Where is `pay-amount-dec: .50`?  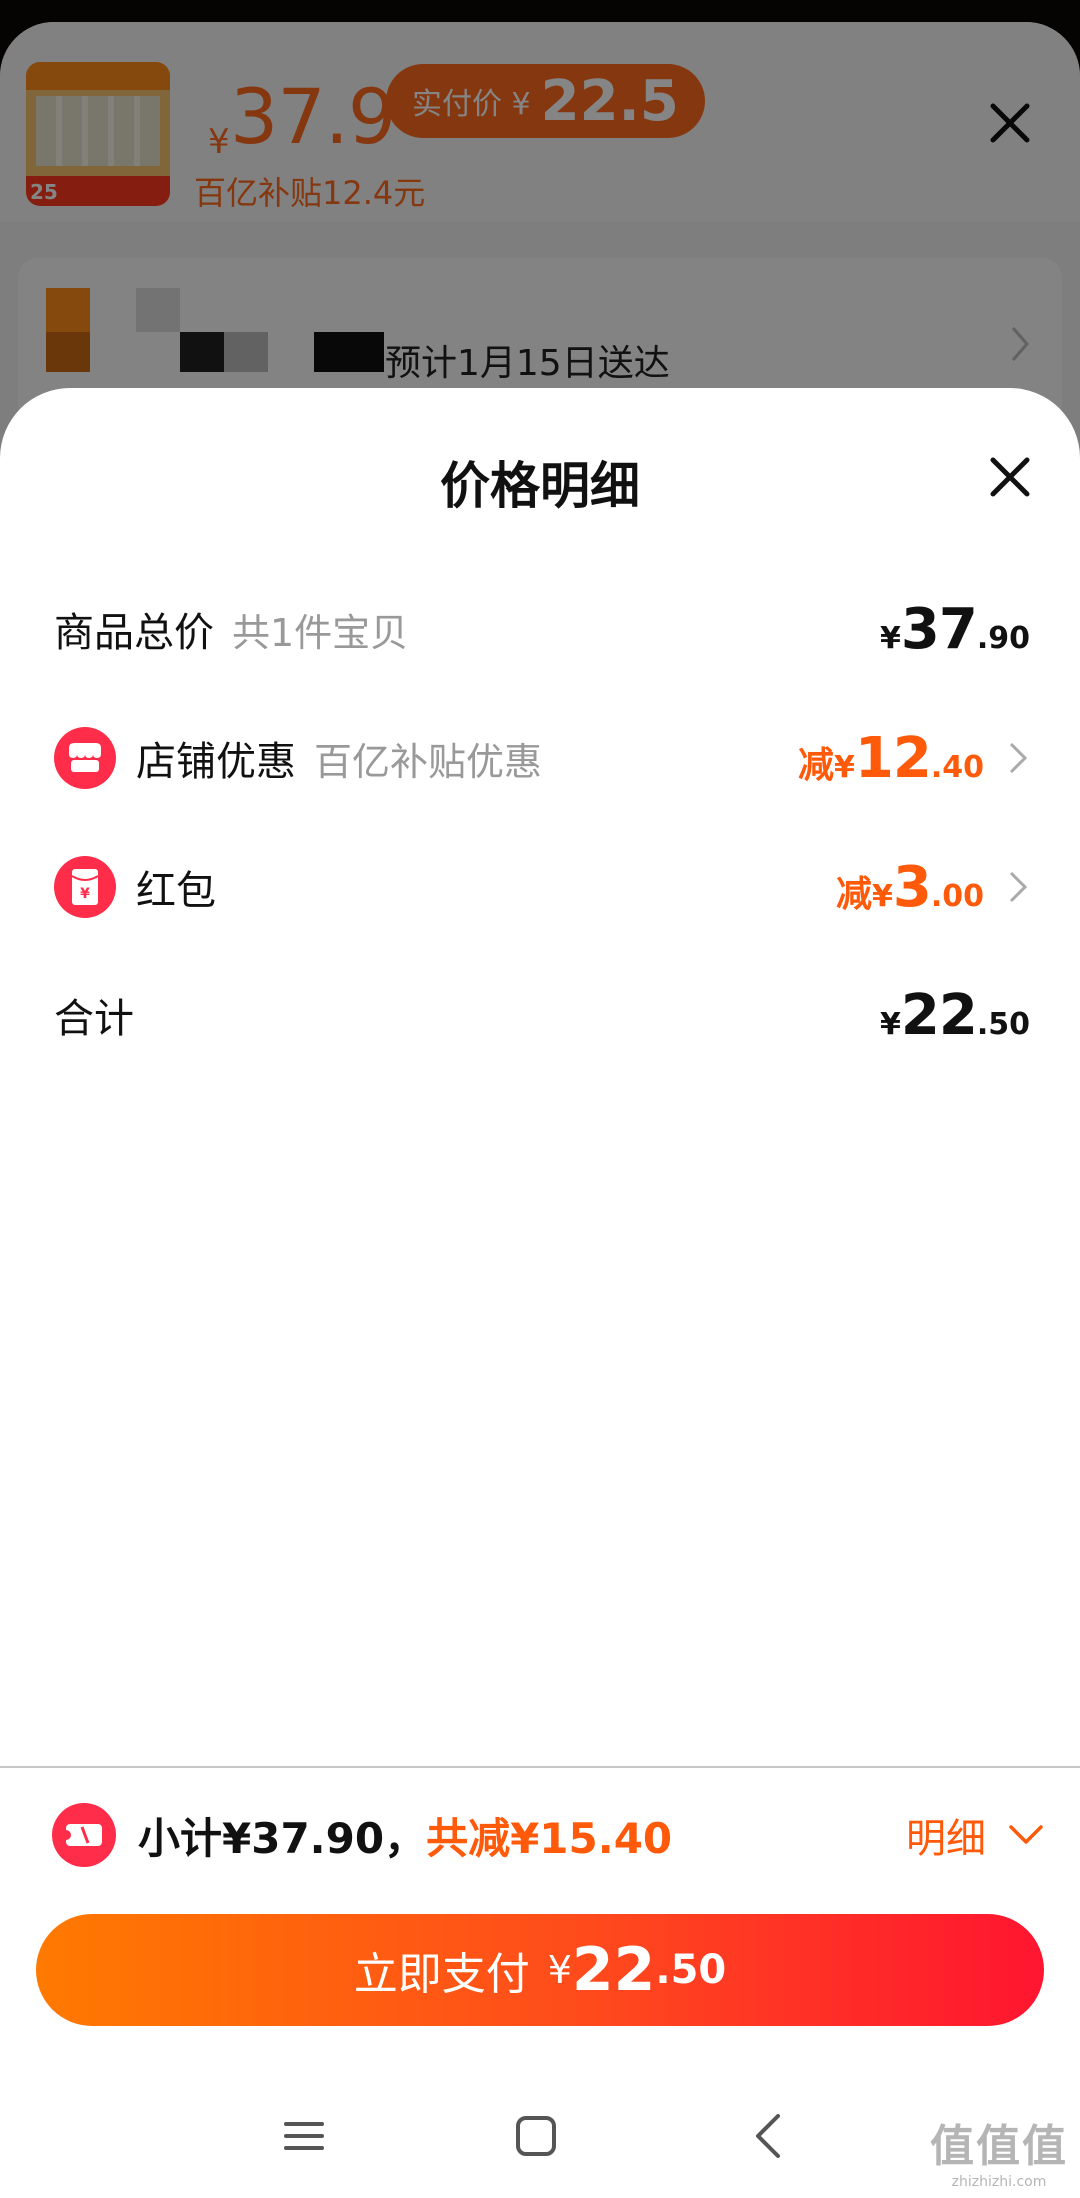 pay-amount-dec: .50 is located at coordinates (691, 1970).